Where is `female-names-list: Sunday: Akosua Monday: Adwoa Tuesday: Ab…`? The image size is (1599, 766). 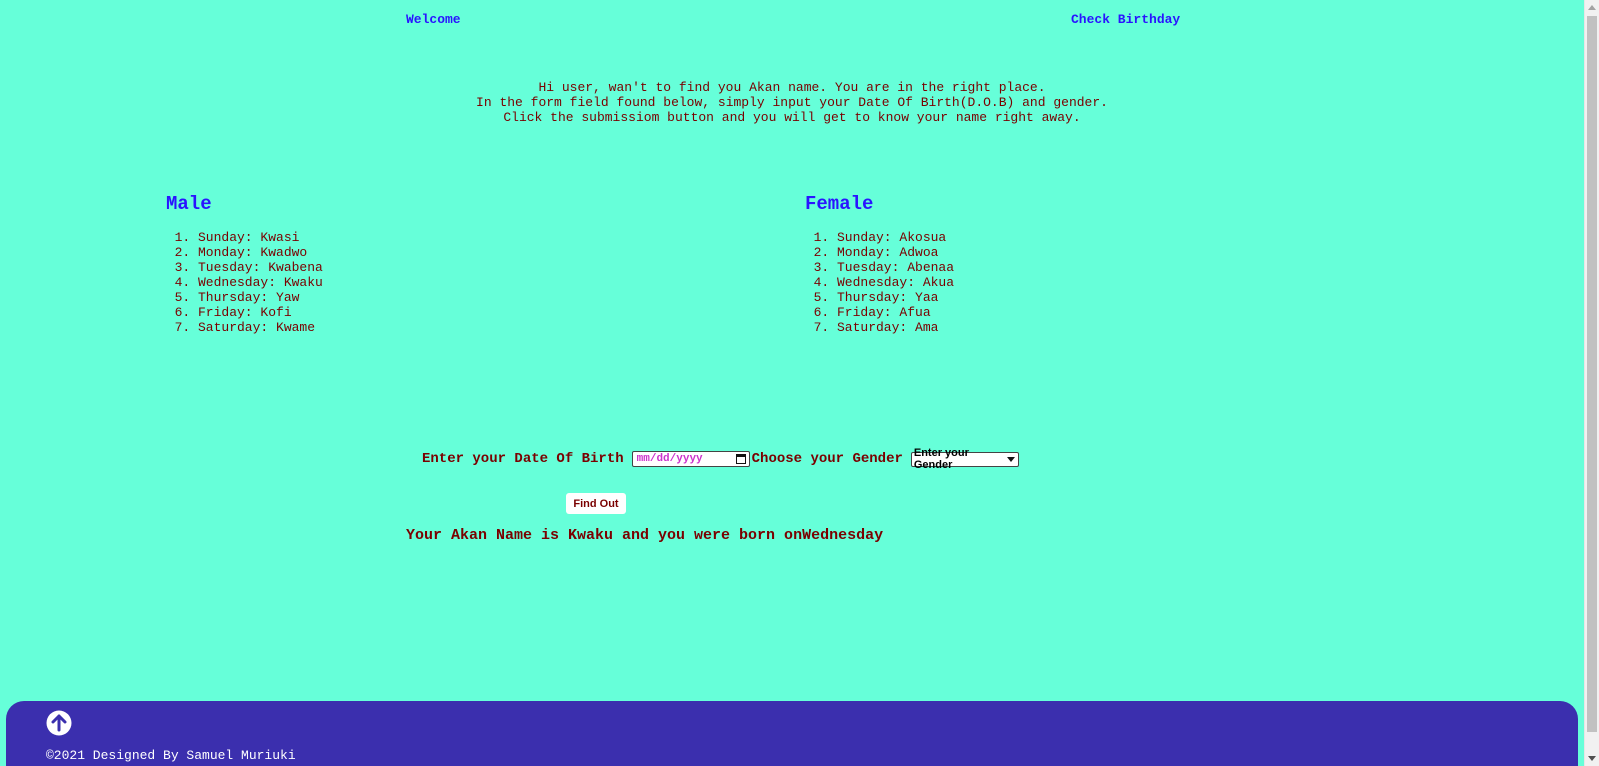 female-names-list: Sunday: Akosua Monday: Adwoa Tuesday: Ab… is located at coordinates (879, 282).